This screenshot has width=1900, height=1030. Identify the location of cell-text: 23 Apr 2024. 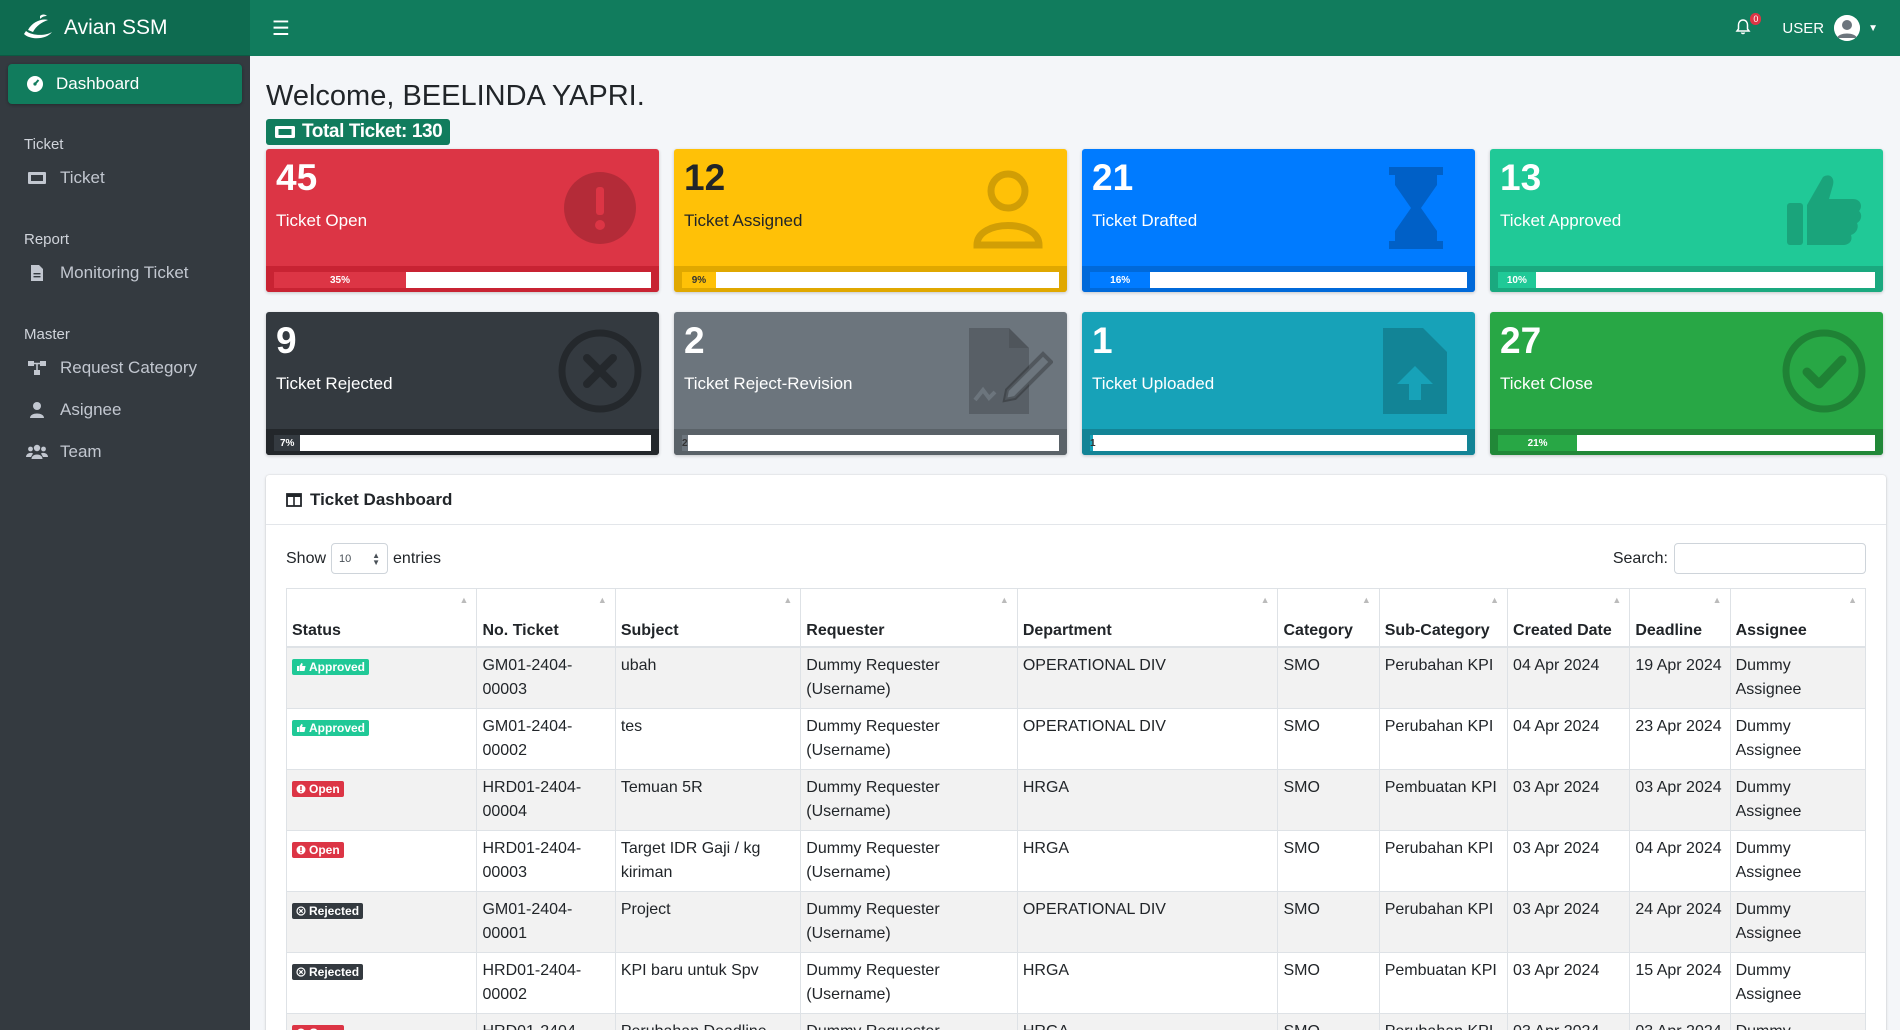
(1678, 726).